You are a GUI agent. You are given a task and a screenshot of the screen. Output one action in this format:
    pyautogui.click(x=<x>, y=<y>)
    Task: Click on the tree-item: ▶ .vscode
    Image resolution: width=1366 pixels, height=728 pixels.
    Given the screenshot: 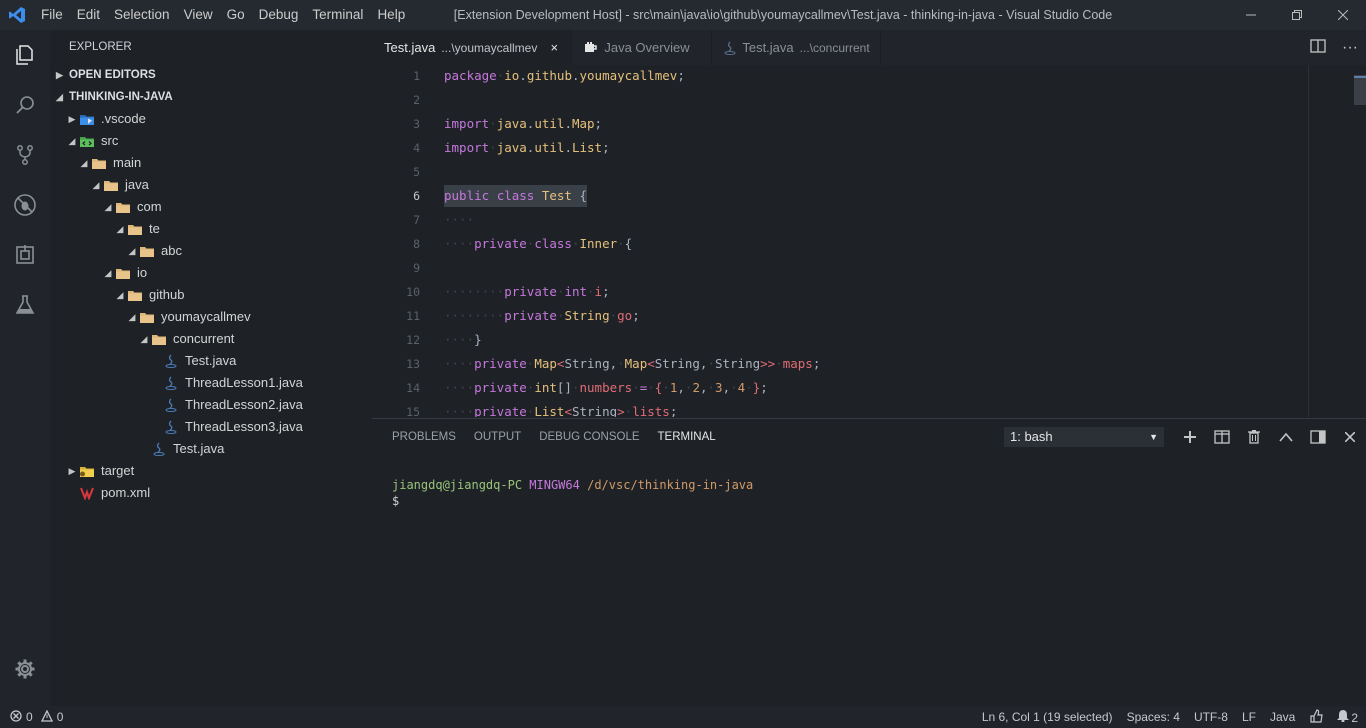 What is the action you would take?
    pyautogui.click(x=211, y=119)
    